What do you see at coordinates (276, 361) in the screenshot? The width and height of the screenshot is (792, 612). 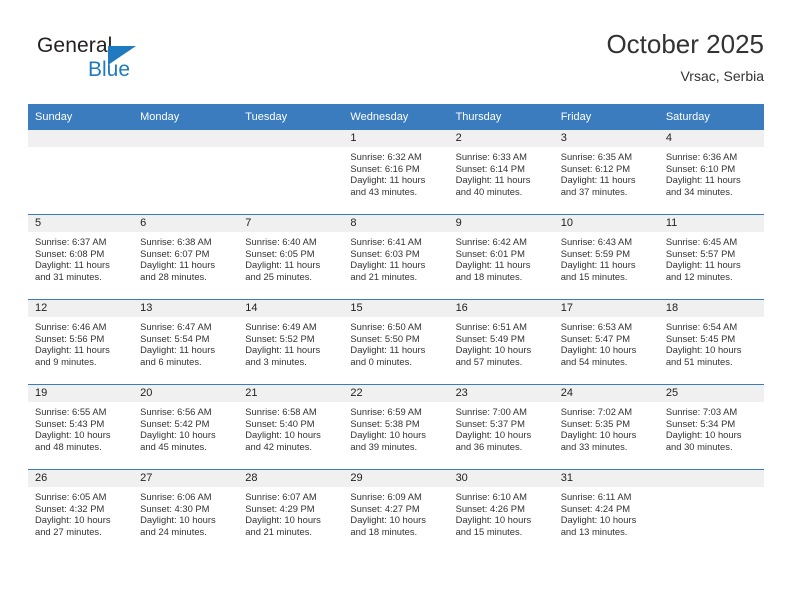 I see `daylight-text: and 3 minutes.` at bounding box center [276, 361].